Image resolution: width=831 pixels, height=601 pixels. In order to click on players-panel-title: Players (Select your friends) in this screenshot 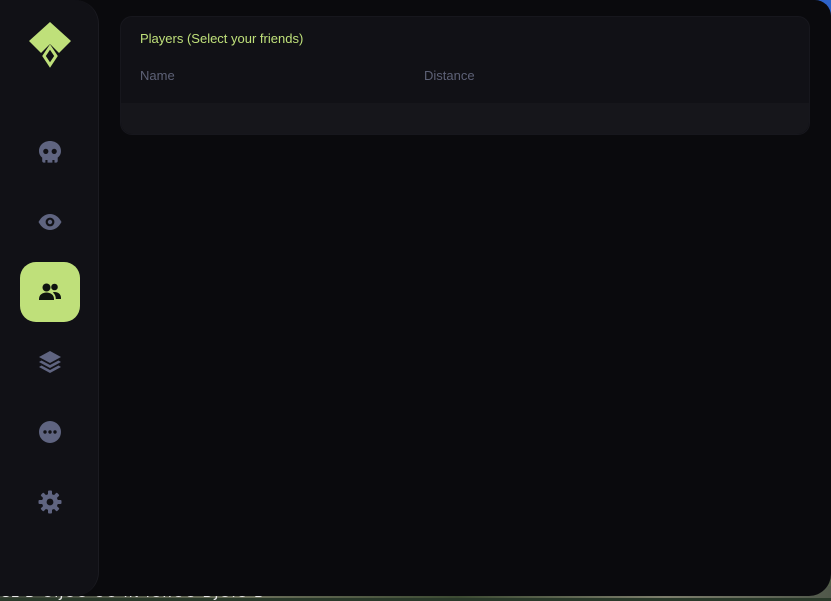, I will do `click(222, 38)`.